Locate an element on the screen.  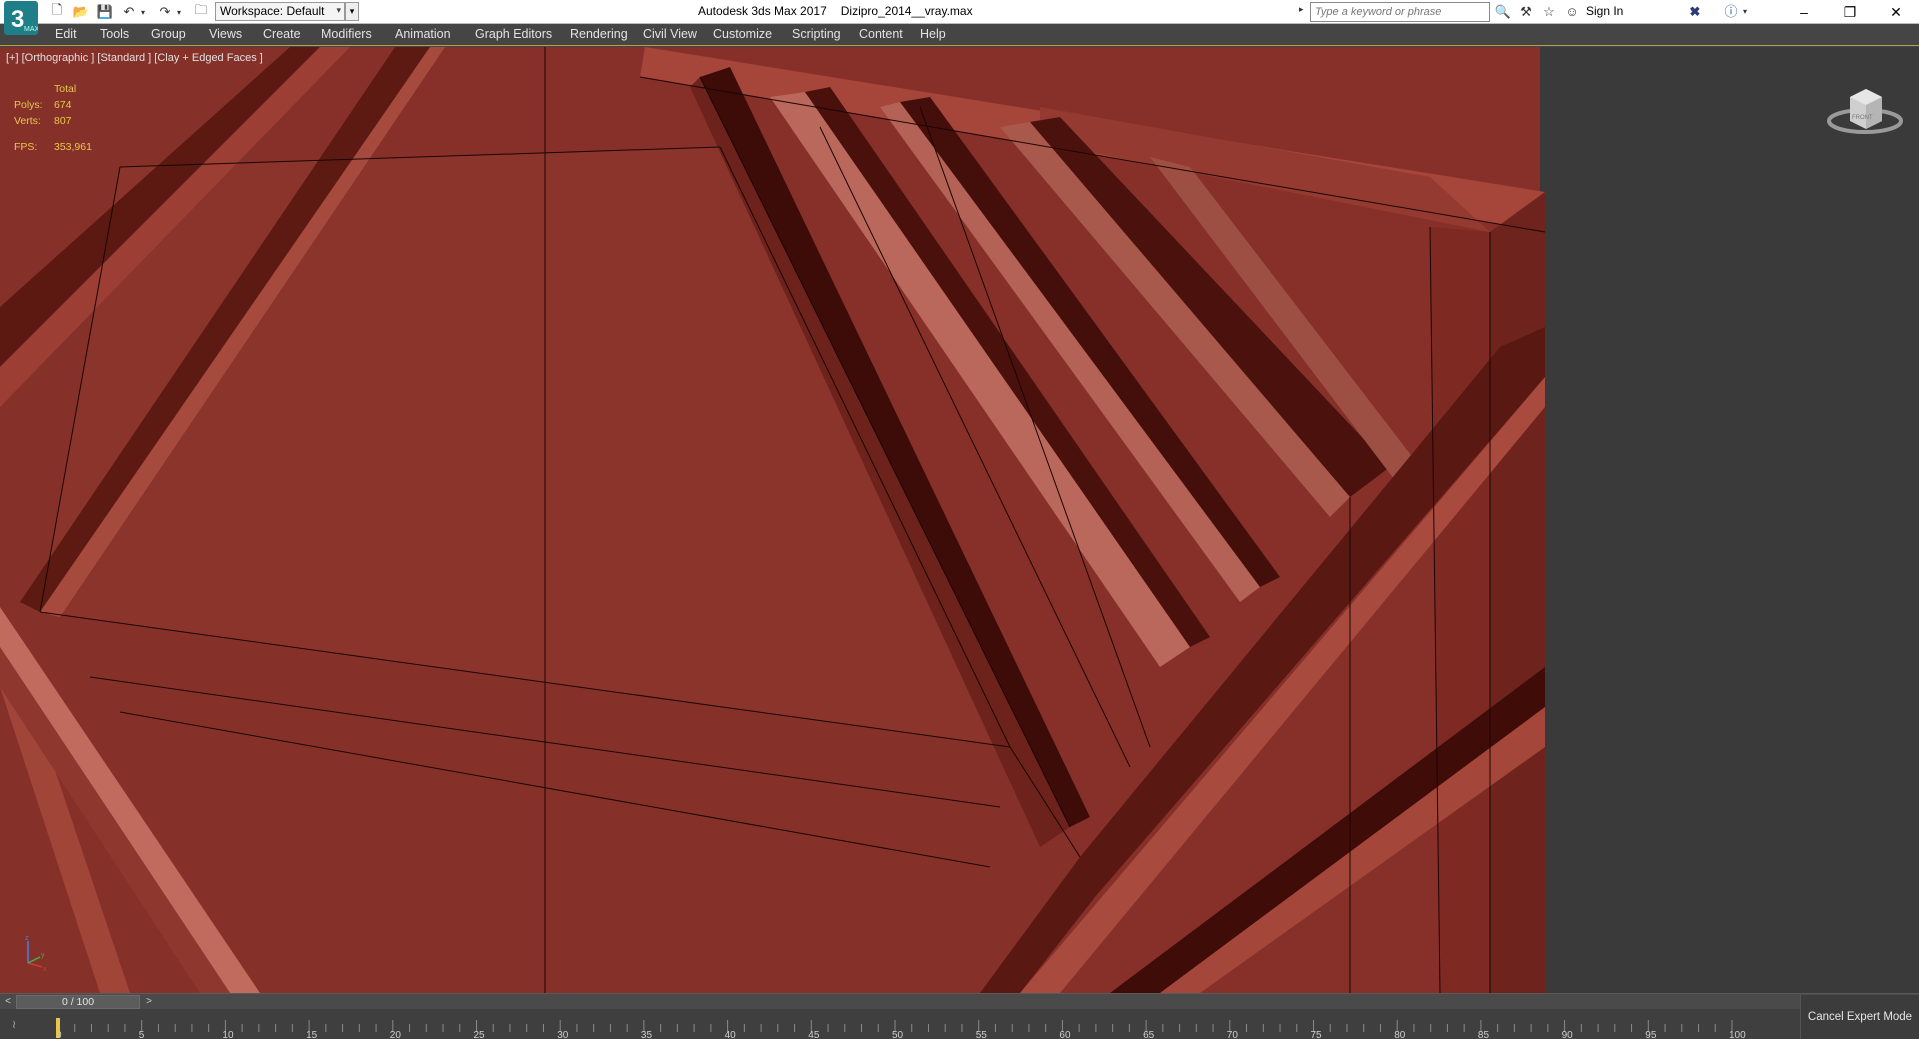
file-name: Dizipro_2014__vray.max is located at coordinates (906, 11).